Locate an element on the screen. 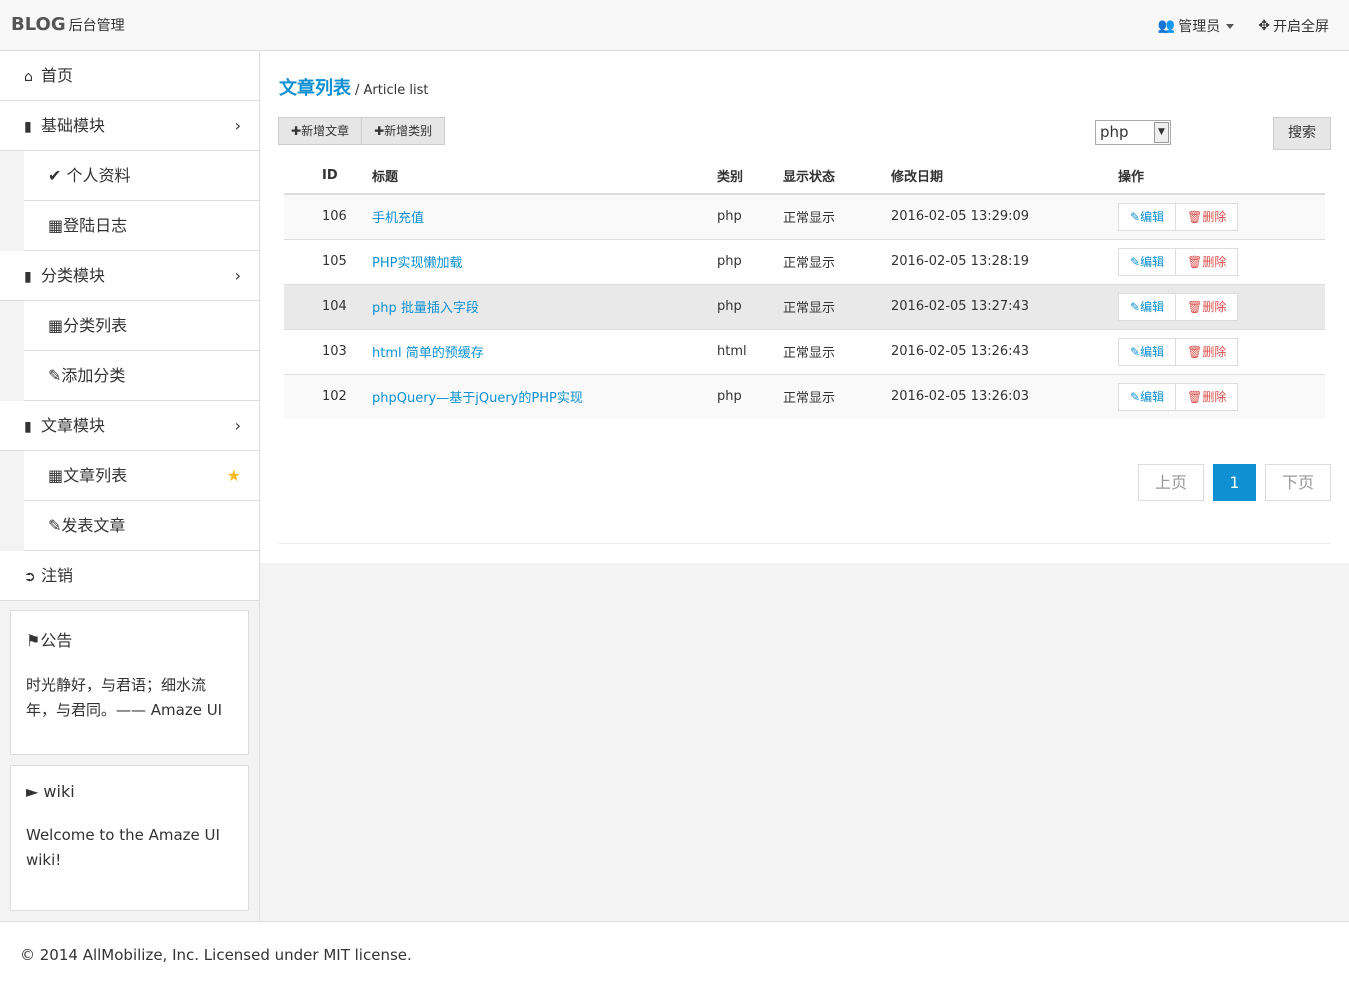 The image size is (1349, 985). cell-actions: ✎编辑 🗑删除 is located at coordinates (1221, 352).